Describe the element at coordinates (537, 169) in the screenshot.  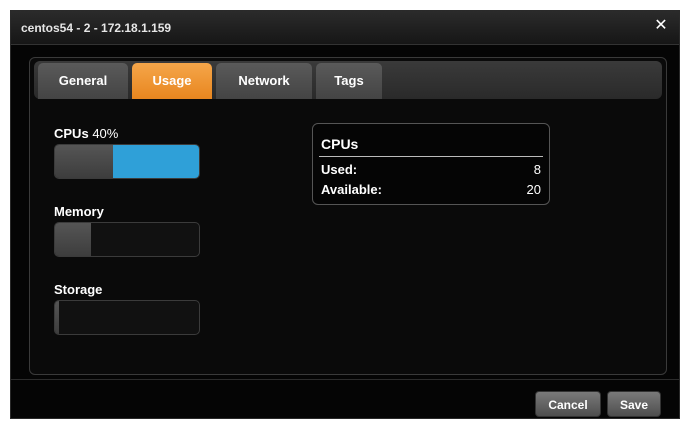
I see `cpu-used-value: 8` at that location.